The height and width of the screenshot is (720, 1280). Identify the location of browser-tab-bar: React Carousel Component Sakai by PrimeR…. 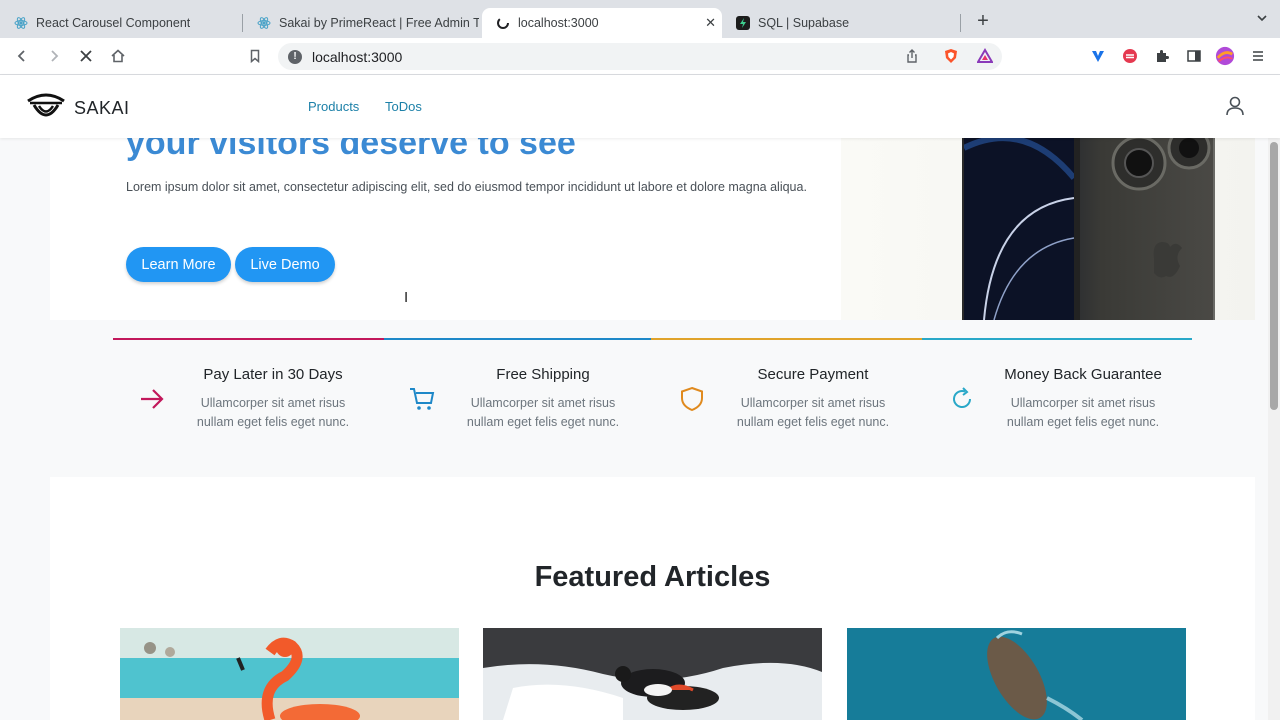
(640, 19).